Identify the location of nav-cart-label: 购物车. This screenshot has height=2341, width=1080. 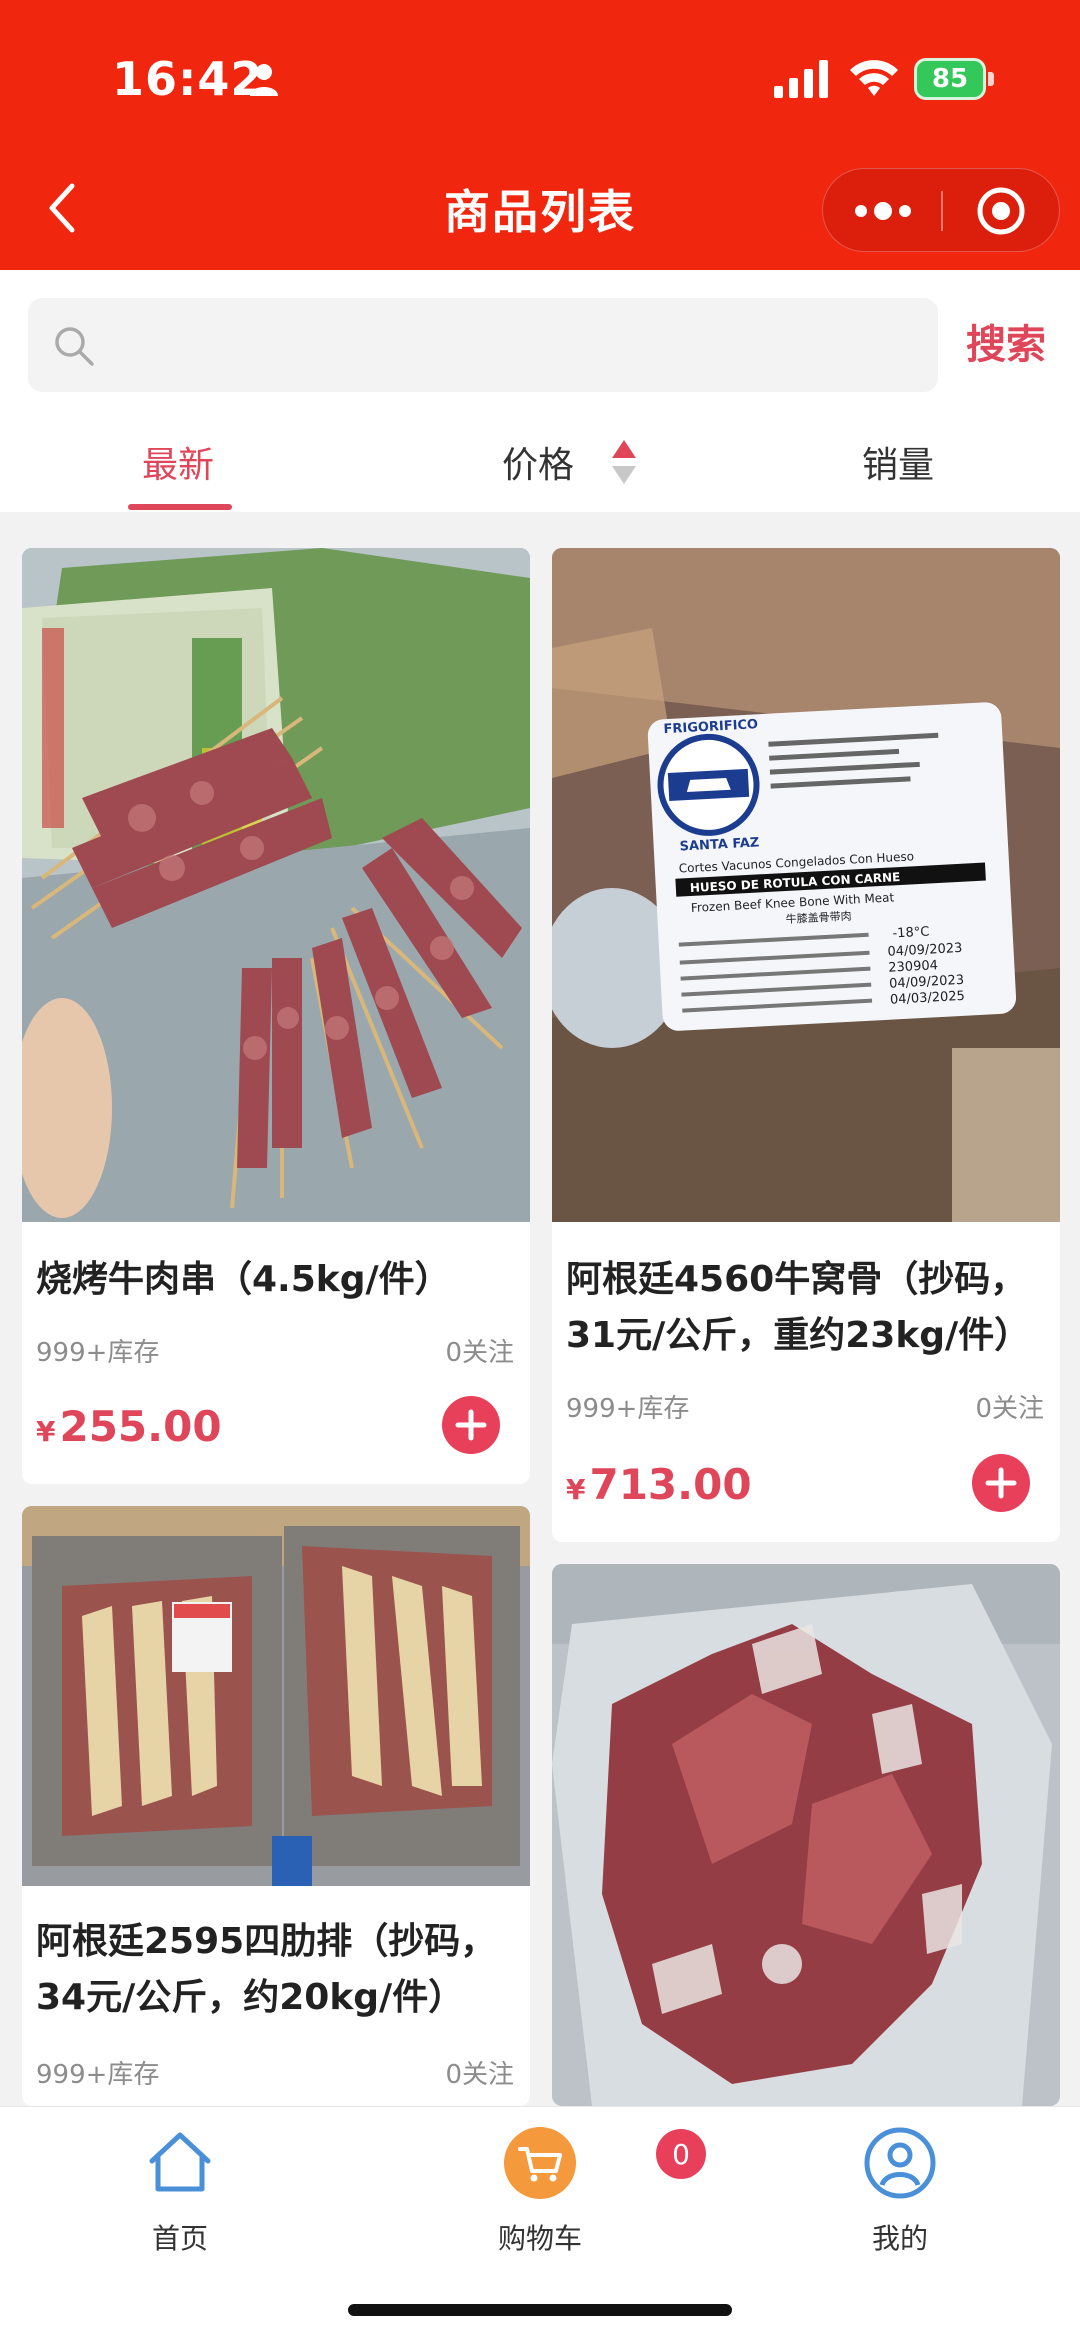
(539, 2238).